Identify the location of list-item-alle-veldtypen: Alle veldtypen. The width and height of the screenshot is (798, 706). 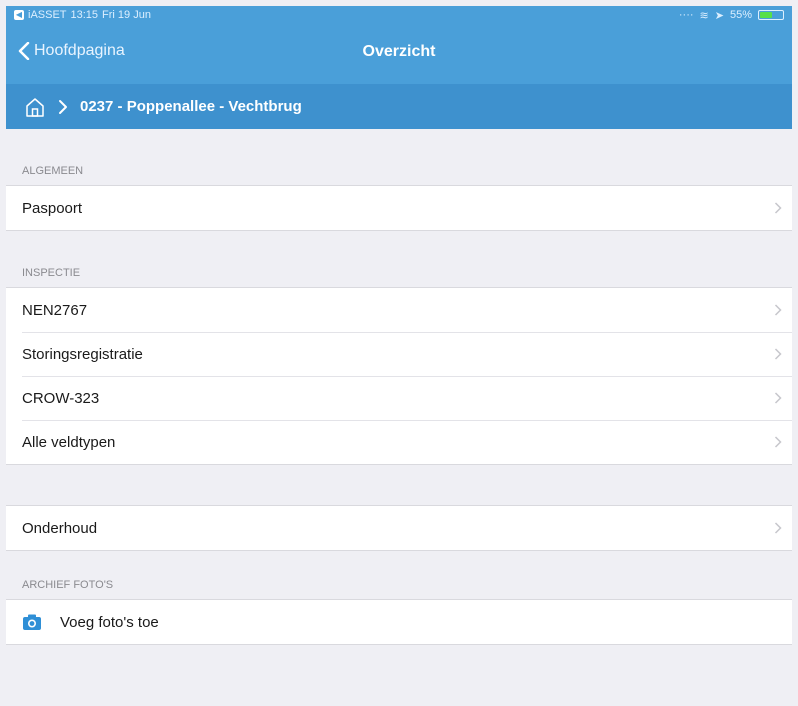
(399, 442).